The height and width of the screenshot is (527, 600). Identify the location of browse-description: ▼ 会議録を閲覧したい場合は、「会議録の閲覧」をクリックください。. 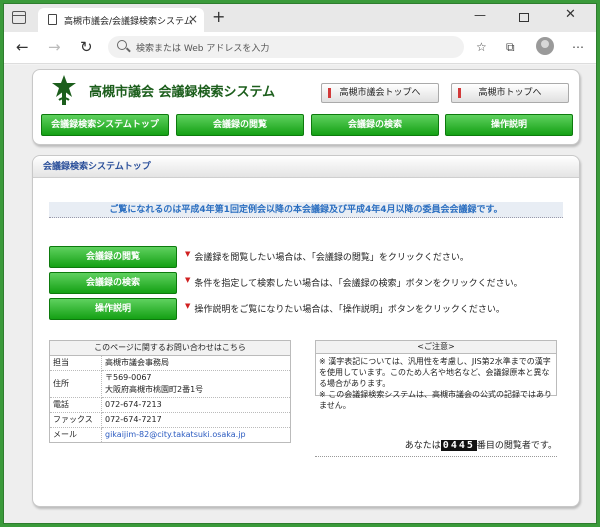
(327, 256).